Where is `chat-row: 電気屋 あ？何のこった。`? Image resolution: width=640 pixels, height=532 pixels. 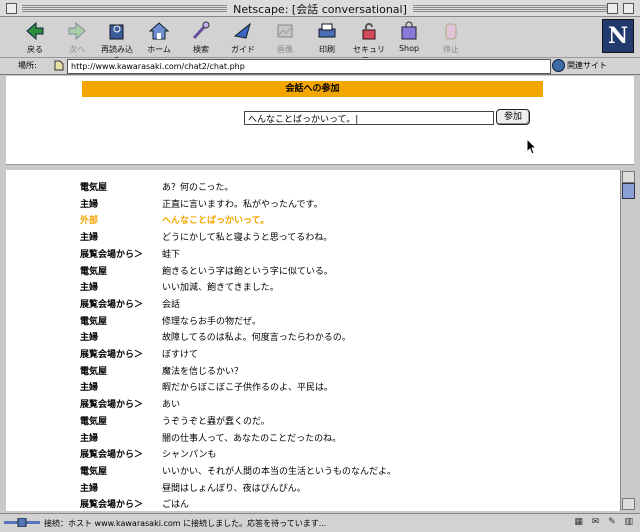 chat-row: 電気屋 あ？何のこった。 is located at coordinates (313, 184).